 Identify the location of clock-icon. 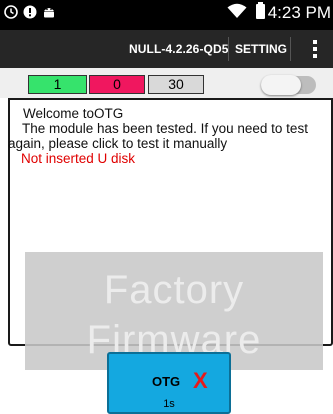
(11, 12).